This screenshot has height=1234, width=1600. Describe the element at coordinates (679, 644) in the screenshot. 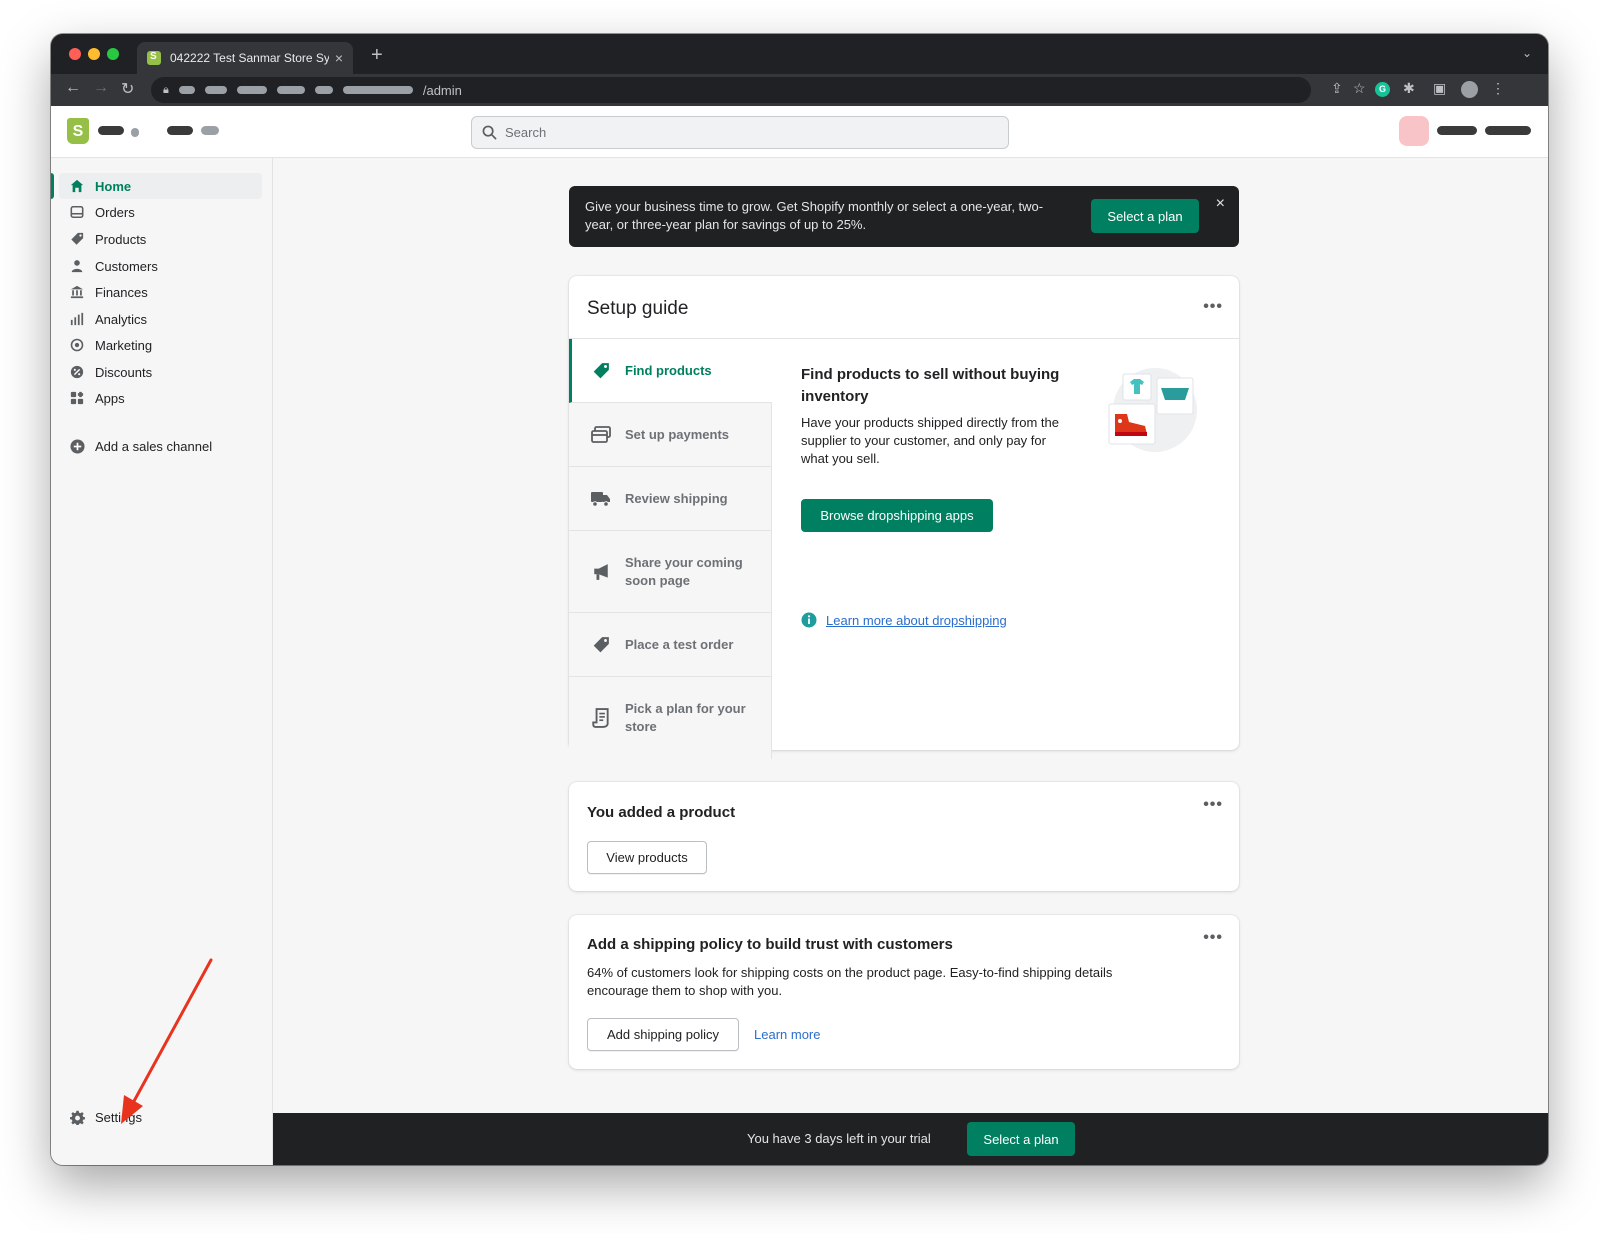

I see `step-label: Place a test order` at that location.